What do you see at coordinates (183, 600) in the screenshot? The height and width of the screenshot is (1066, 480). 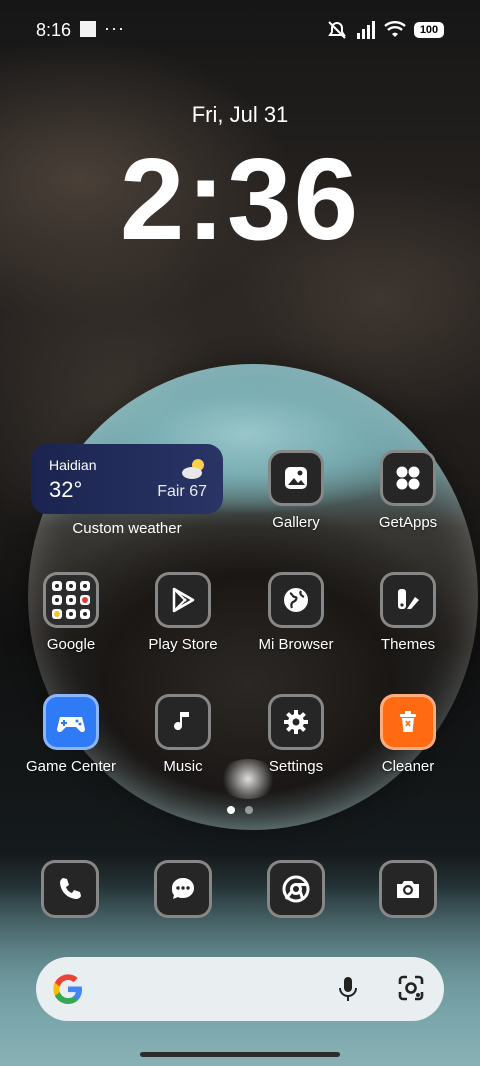 I see `play-store-icon` at bounding box center [183, 600].